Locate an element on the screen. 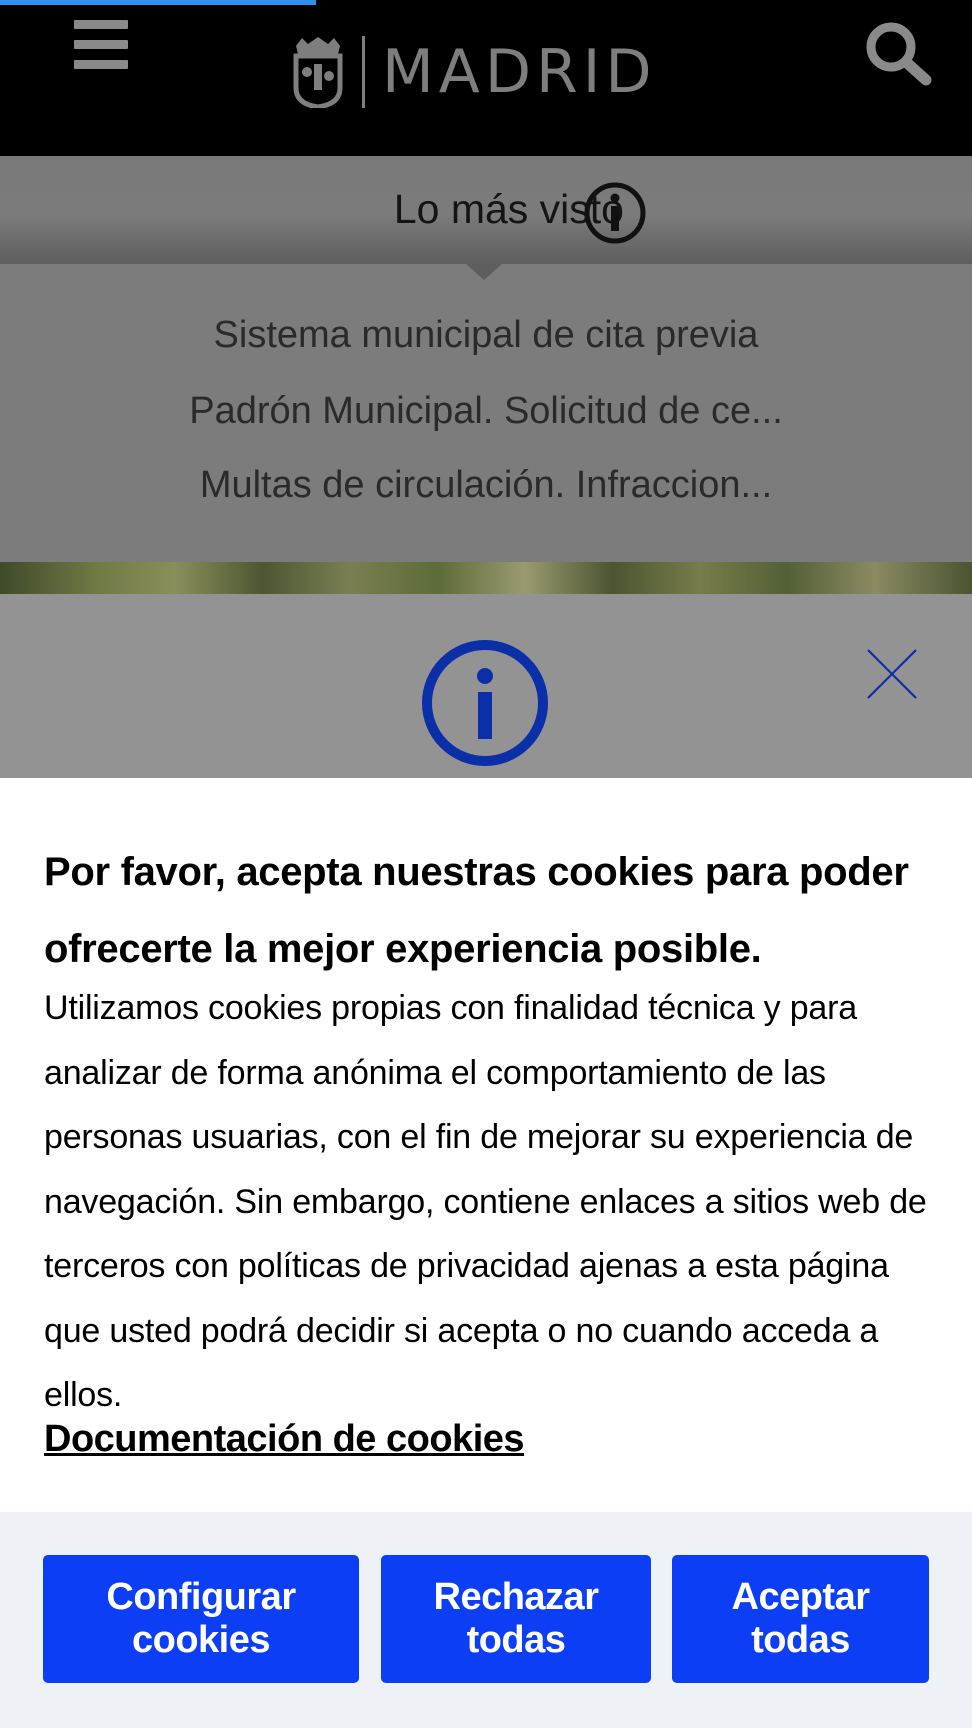 The width and height of the screenshot is (972, 1728). most-viewed-header: Lo más visto is located at coordinates (486, 210).